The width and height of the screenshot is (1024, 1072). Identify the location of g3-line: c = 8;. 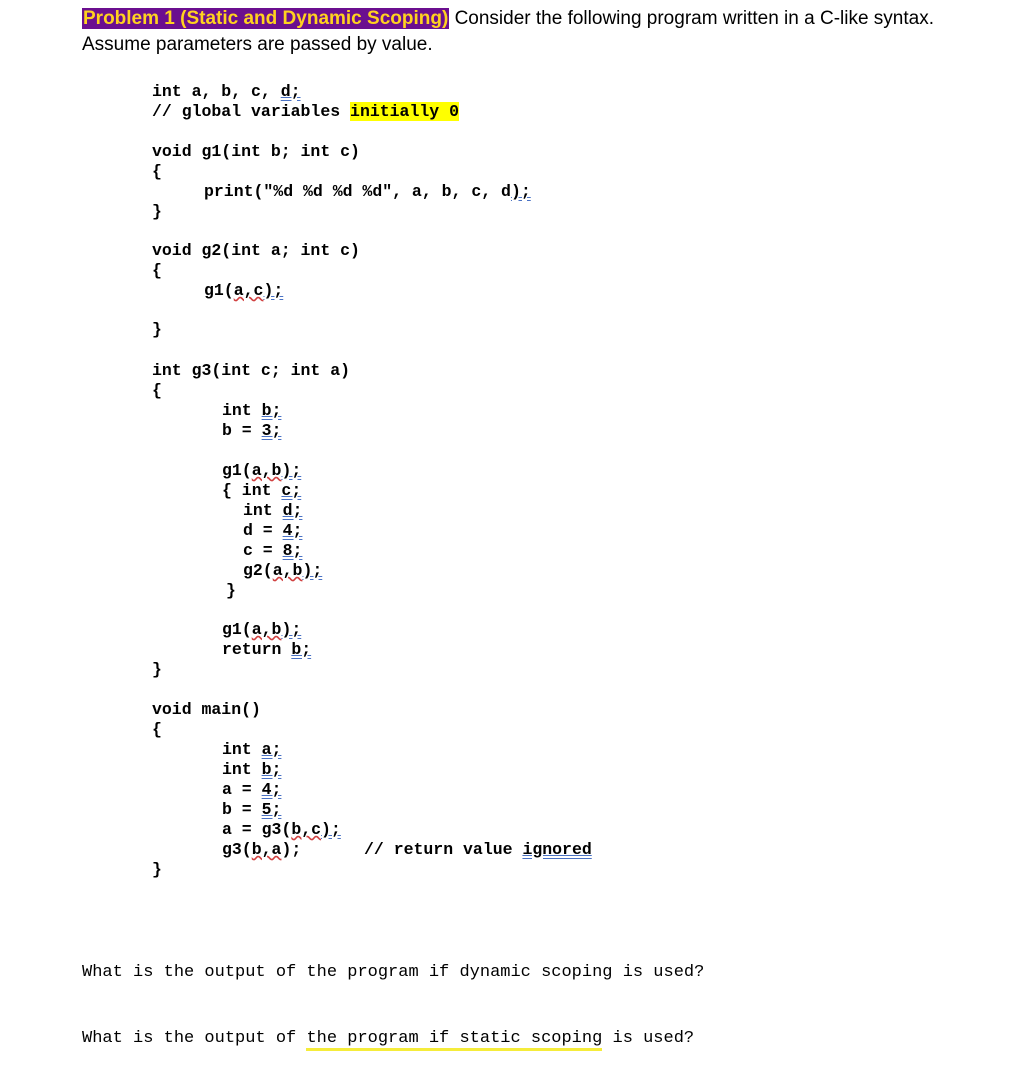
(272, 551).